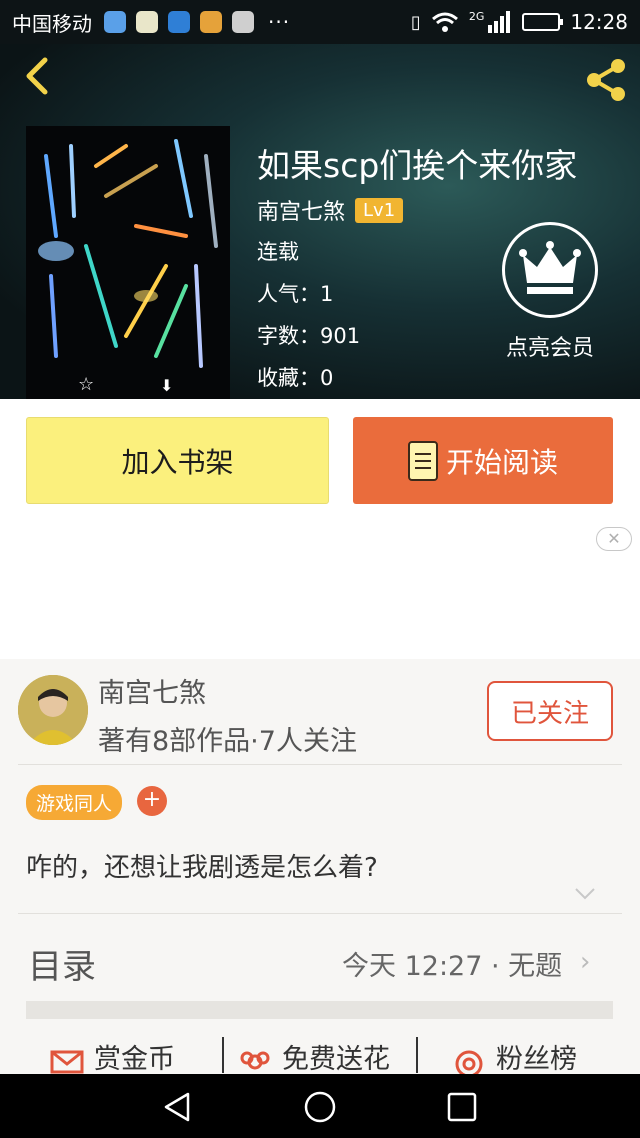 This screenshot has height=1138, width=640. What do you see at coordinates (320, 590) in the screenshot?
I see `ad-area: ✕` at bounding box center [320, 590].